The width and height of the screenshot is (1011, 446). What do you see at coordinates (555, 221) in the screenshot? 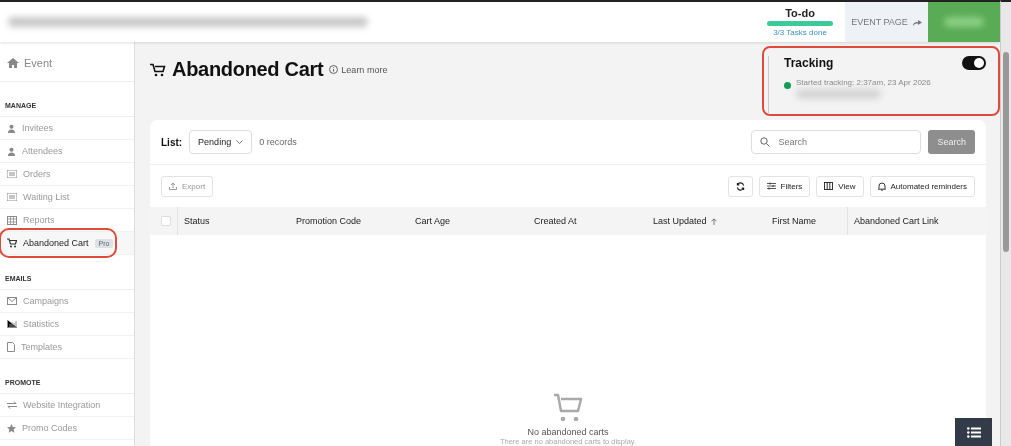
I see `column-header: Created At` at bounding box center [555, 221].